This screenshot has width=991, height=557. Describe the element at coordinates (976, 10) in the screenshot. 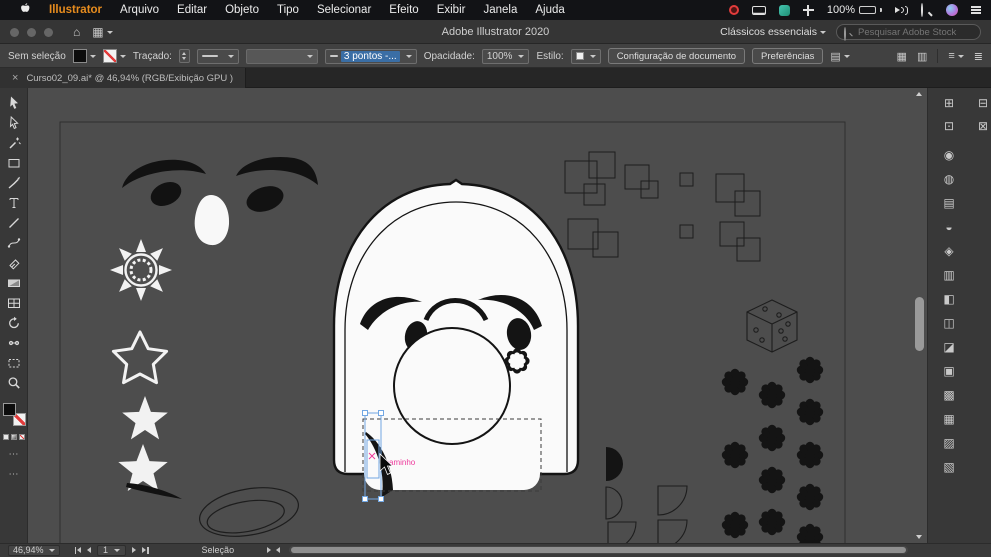

I see `notification-center-icon` at that location.